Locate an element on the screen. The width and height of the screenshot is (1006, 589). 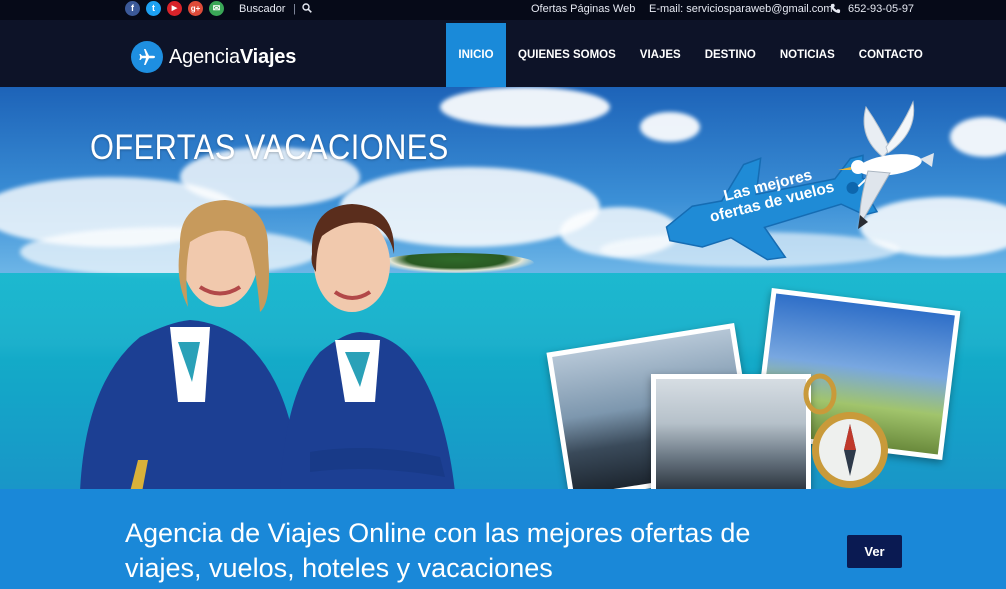
seagull-illustration is located at coordinates (886, 164).